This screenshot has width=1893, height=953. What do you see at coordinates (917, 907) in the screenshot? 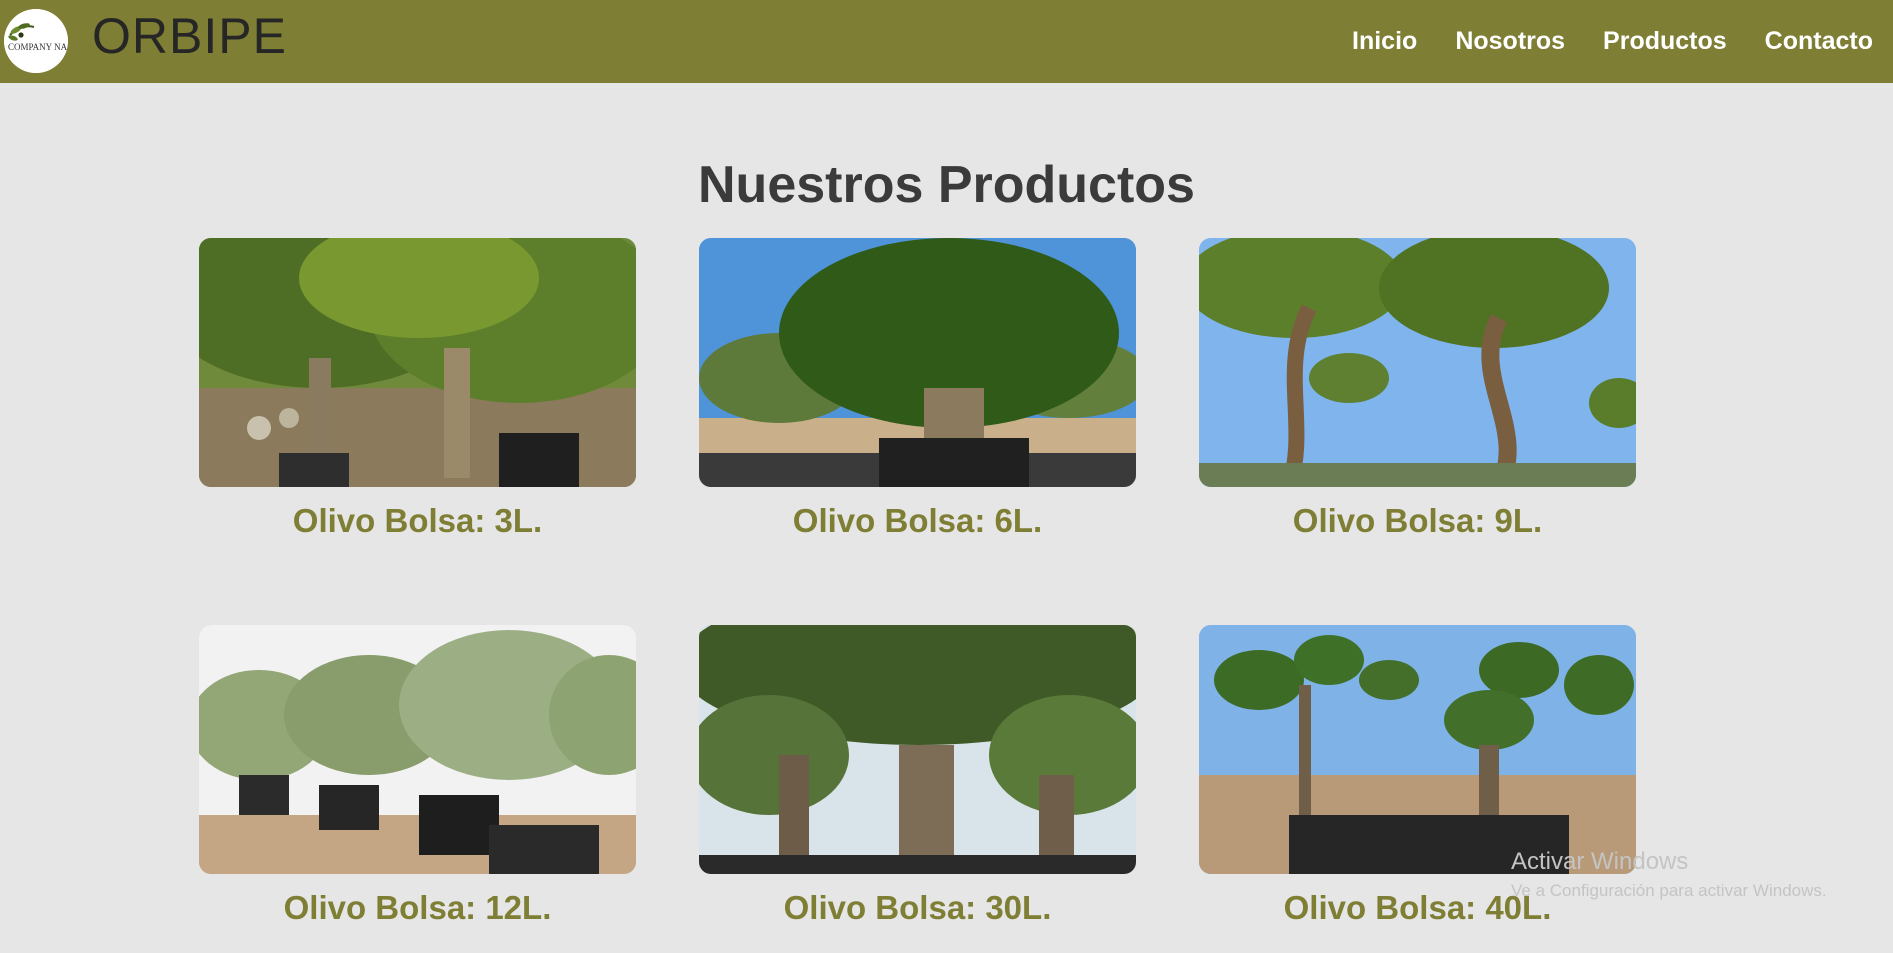
I see `product-label: Olivo Bolsa: 30L.` at bounding box center [917, 907].